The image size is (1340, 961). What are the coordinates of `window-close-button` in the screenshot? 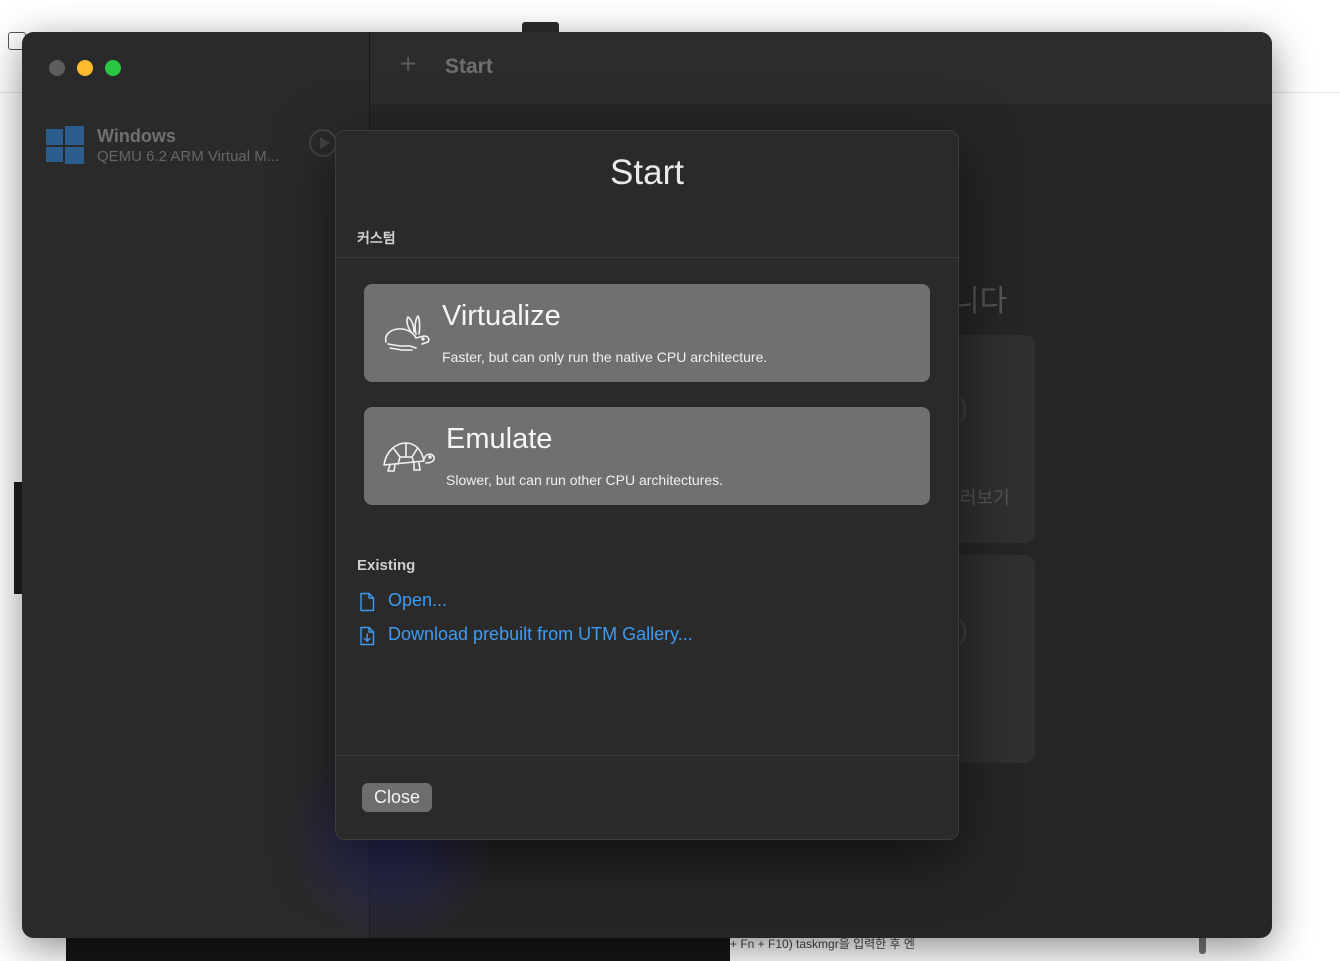 It's located at (57, 68).